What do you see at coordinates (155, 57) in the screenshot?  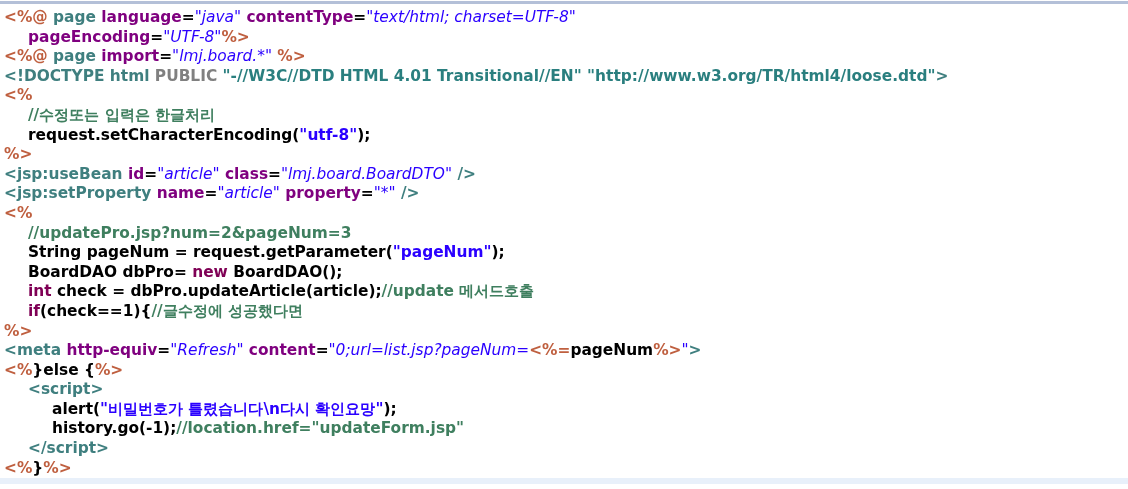 I see `code-line: <%@ page import="lmj.board.*" %>` at bounding box center [155, 57].